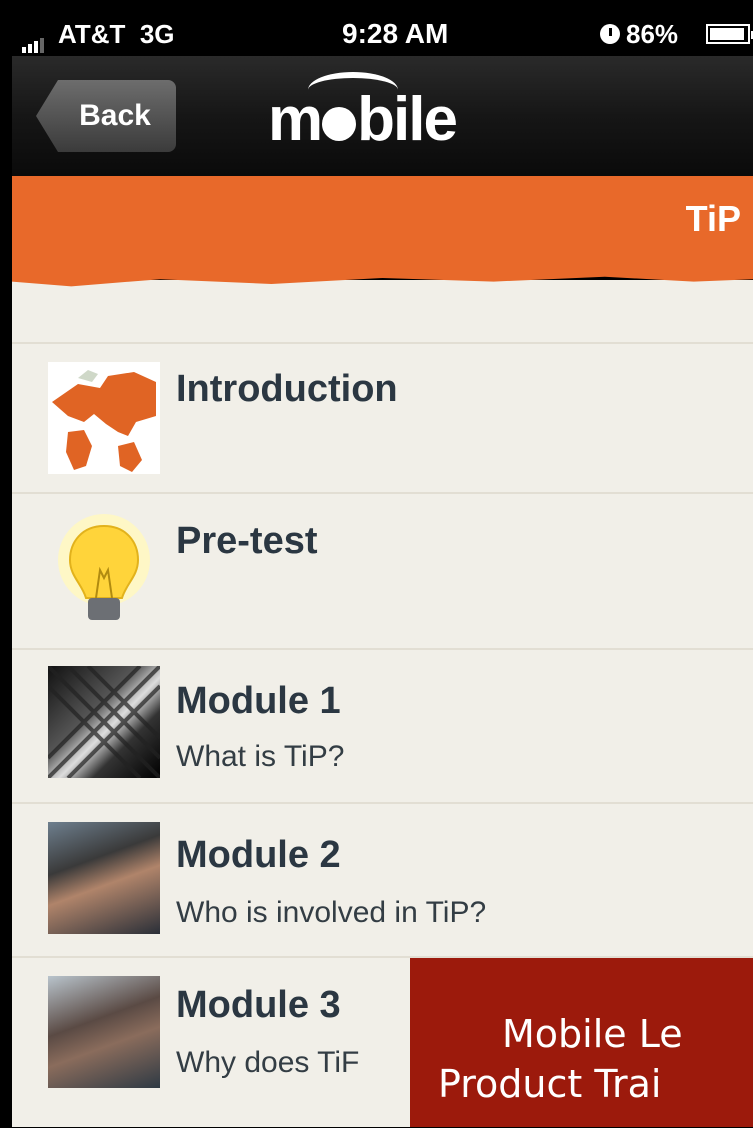 The height and width of the screenshot is (1128, 753). I want to click on status-bar: AT&T 3G 9:28 AM 86%, so click(382, 34).